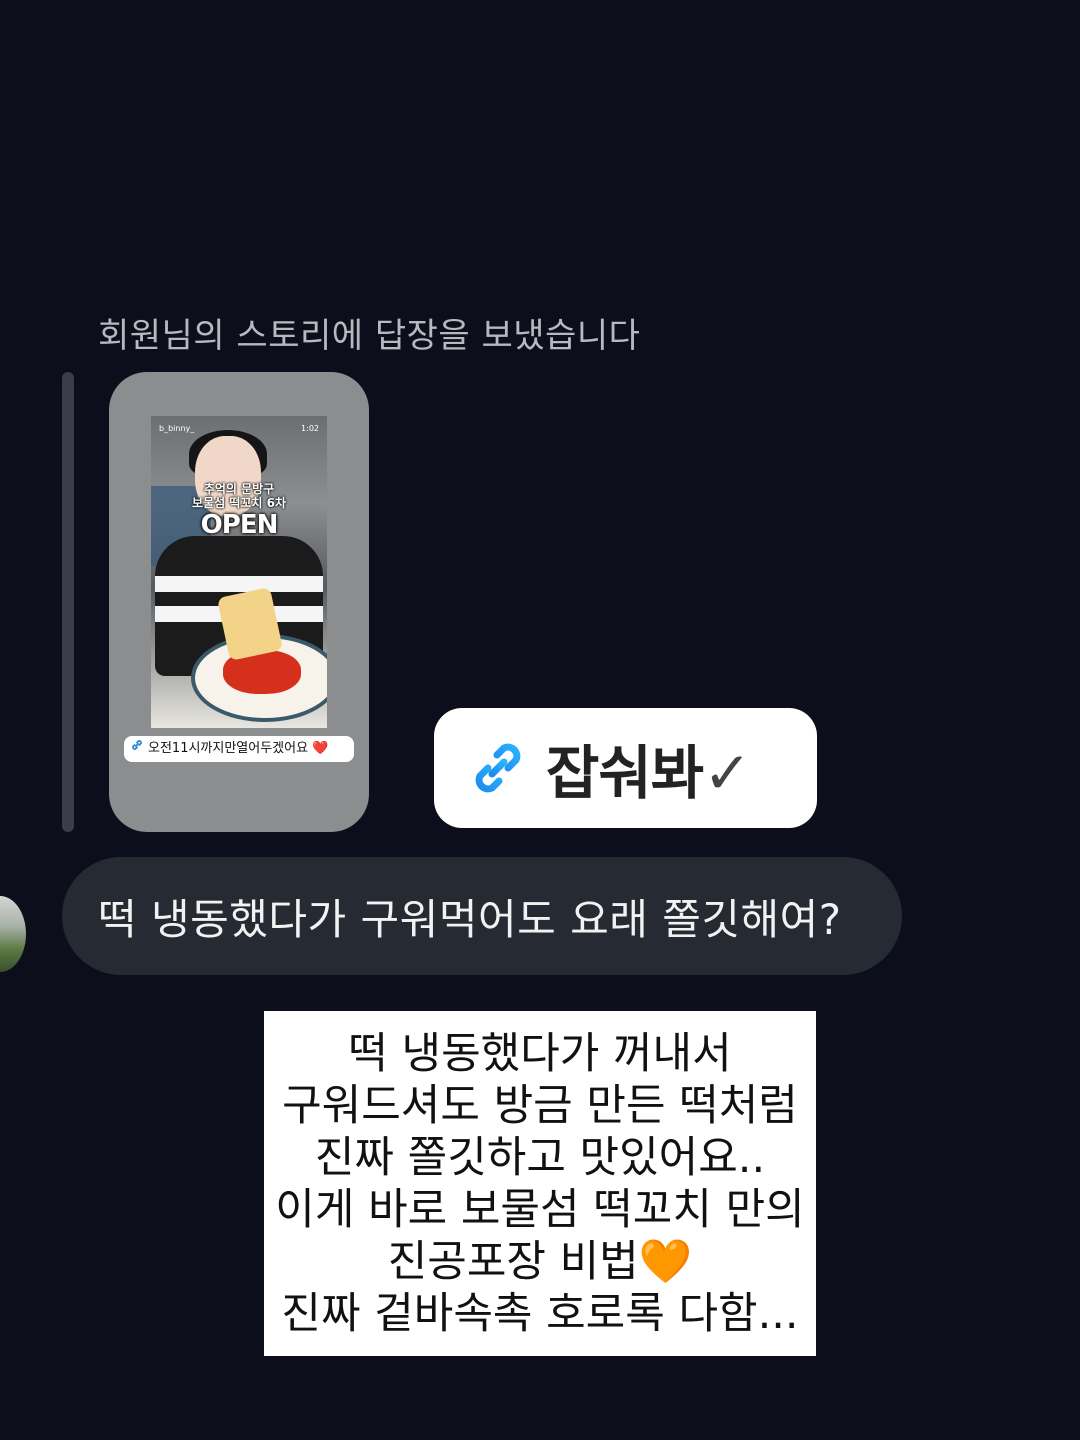  What do you see at coordinates (727, 773) in the screenshot?
I see `check-icon: ✓` at bounding box center [727, 773].